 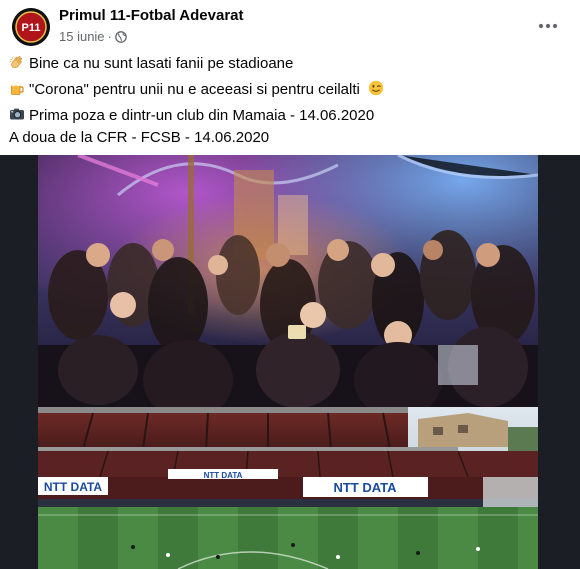 I want to click on post-date-link: 15 iunie, so click(x=82, y=36).